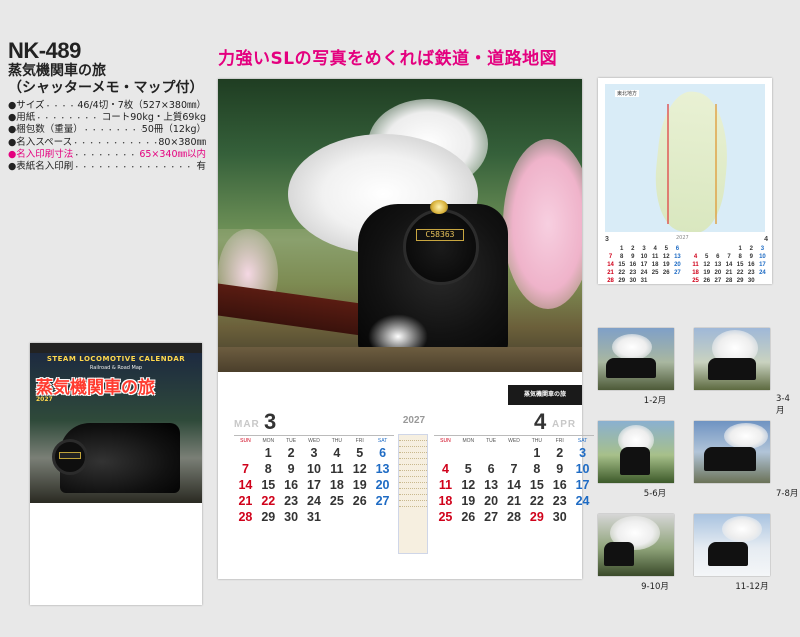 This screenshot has height=637, width=800. Describe the element at coordinates (537, 453) in the screenshot. I see `day-cell: 1` at that location.